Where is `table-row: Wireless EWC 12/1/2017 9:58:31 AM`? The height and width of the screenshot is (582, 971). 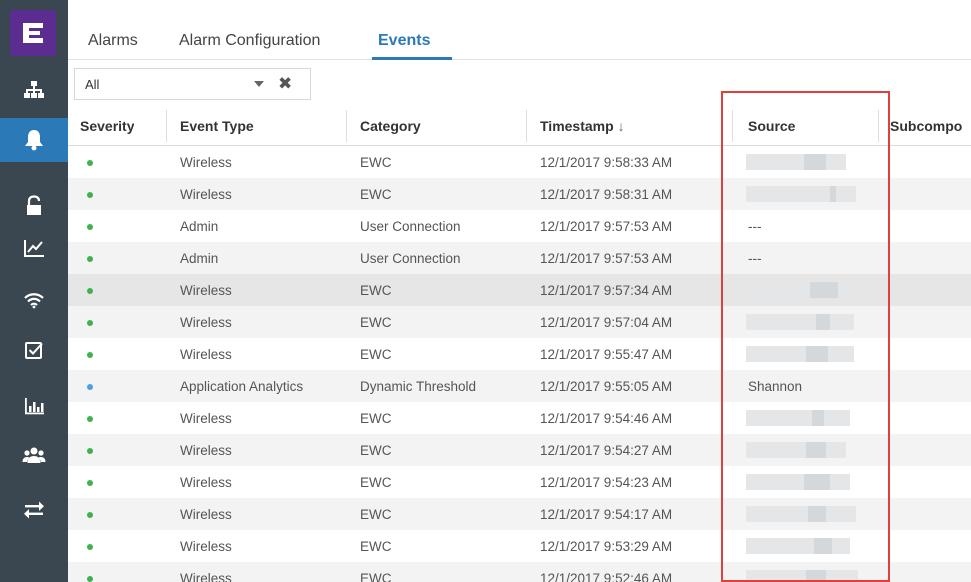
table-row: Wireless EWC 12/1/2017 9:58:31 AM is located at coordinates (519, 194).